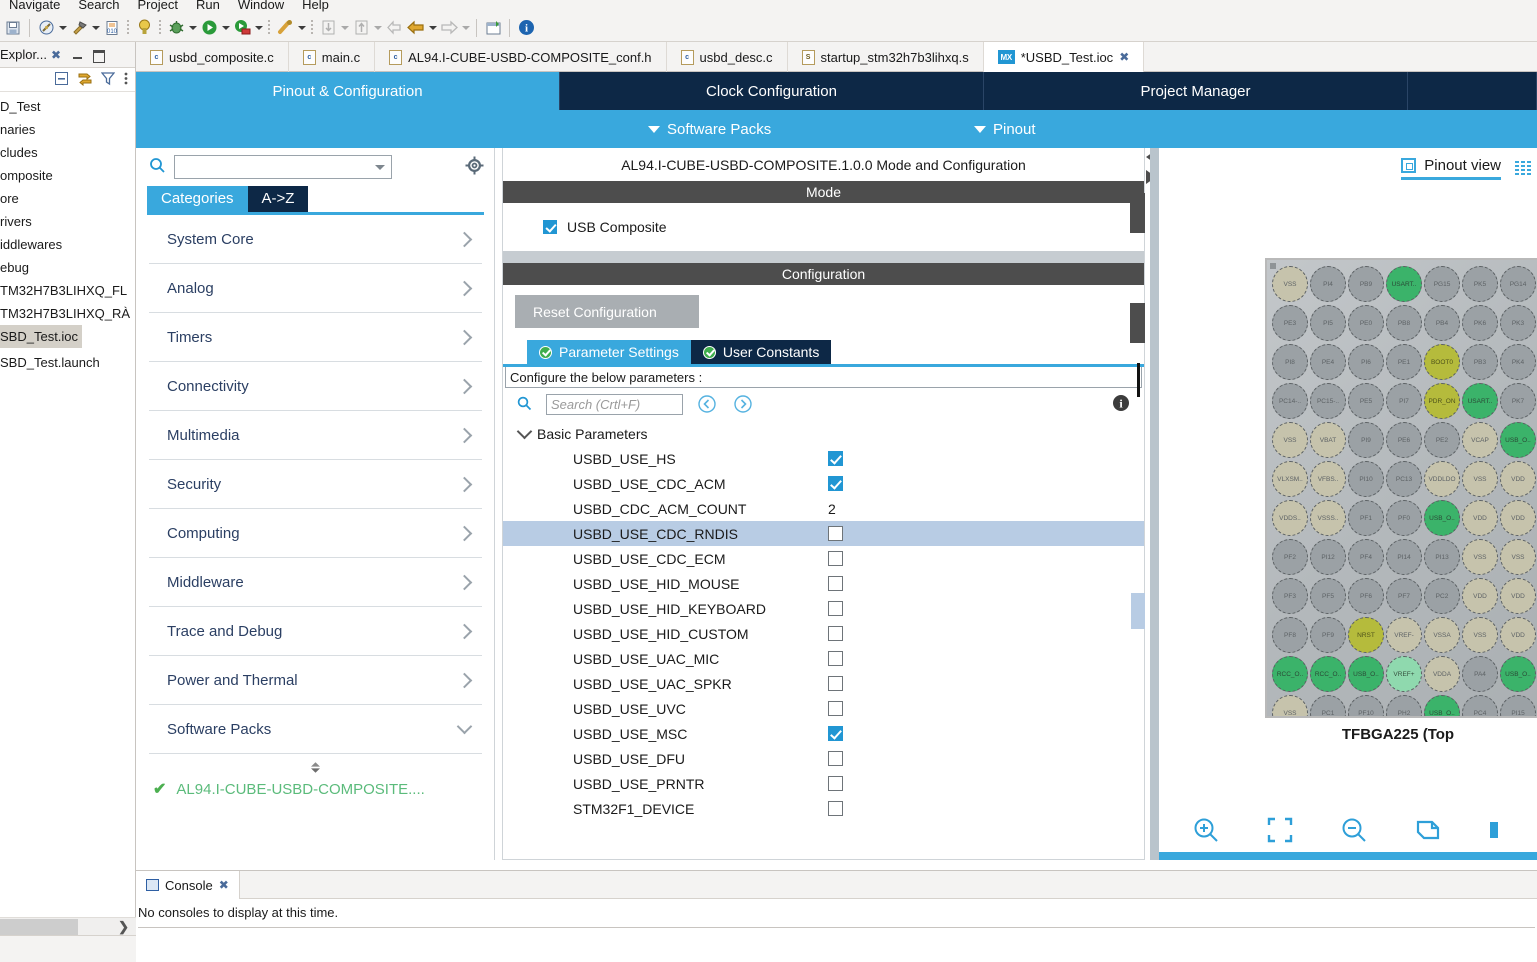 This screenshot has width=1537, height=962. What do you see at coordinates (823, 658) in the screenshot?
I see `parameter-row: USBD_USE_UAC_MIC` at bounding box center [823, 658].